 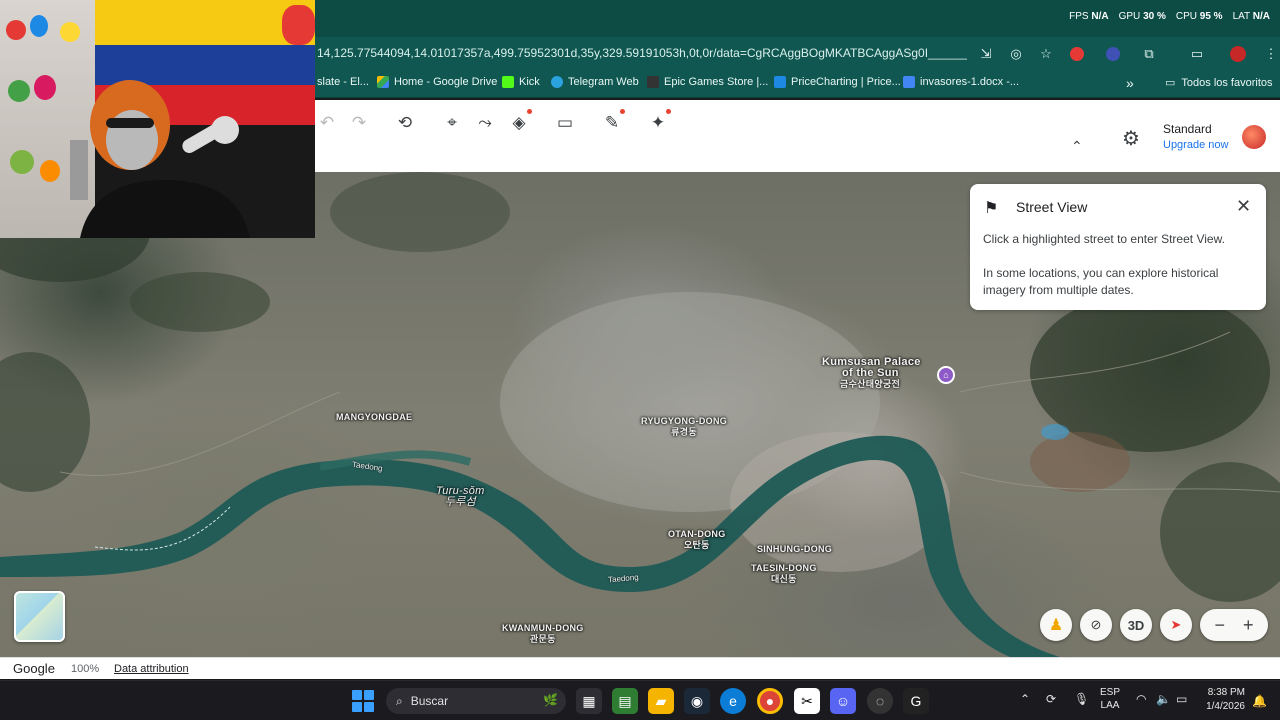 I want to click on place-label-taesin: TAESIN-DONG 대신동, so click(x=784, y=574).